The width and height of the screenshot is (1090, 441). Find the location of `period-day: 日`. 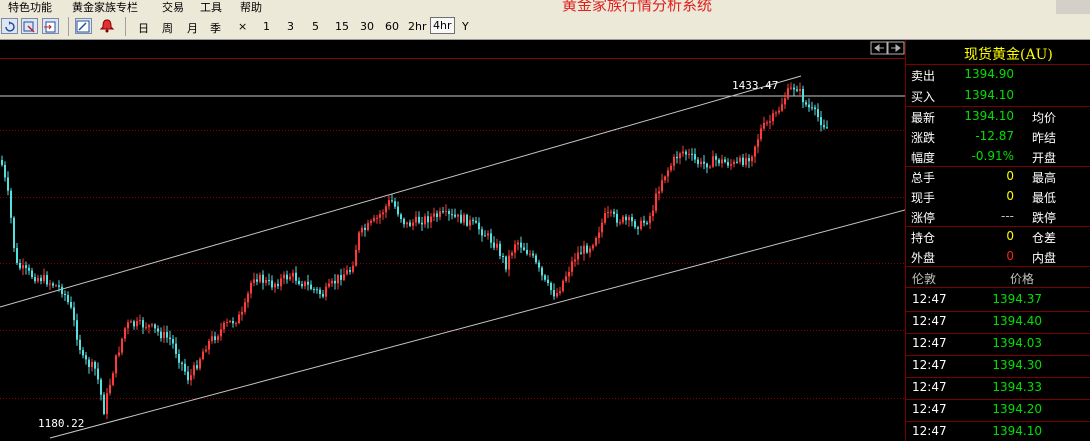

period-day: 日 is located at coordinates (143, 28).